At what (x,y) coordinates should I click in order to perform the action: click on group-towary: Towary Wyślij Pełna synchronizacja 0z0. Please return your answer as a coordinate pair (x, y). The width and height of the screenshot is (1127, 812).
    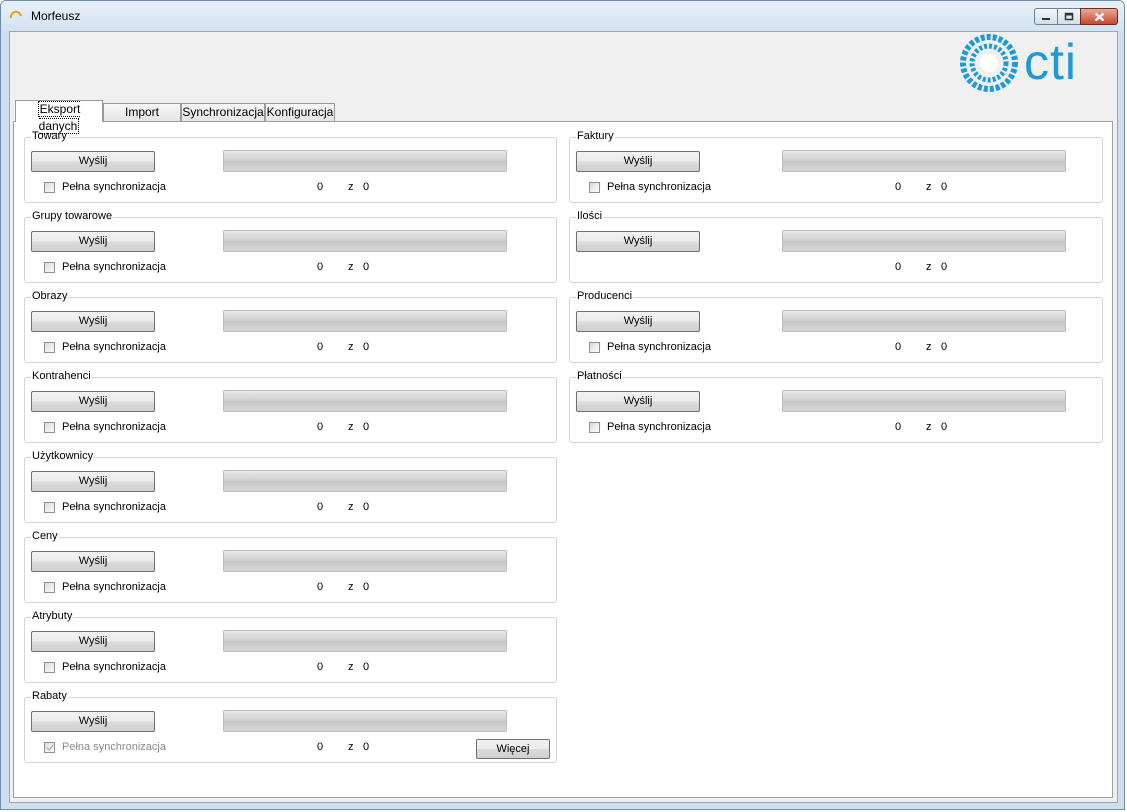
    Looking at the image, I should click on (290, 166).